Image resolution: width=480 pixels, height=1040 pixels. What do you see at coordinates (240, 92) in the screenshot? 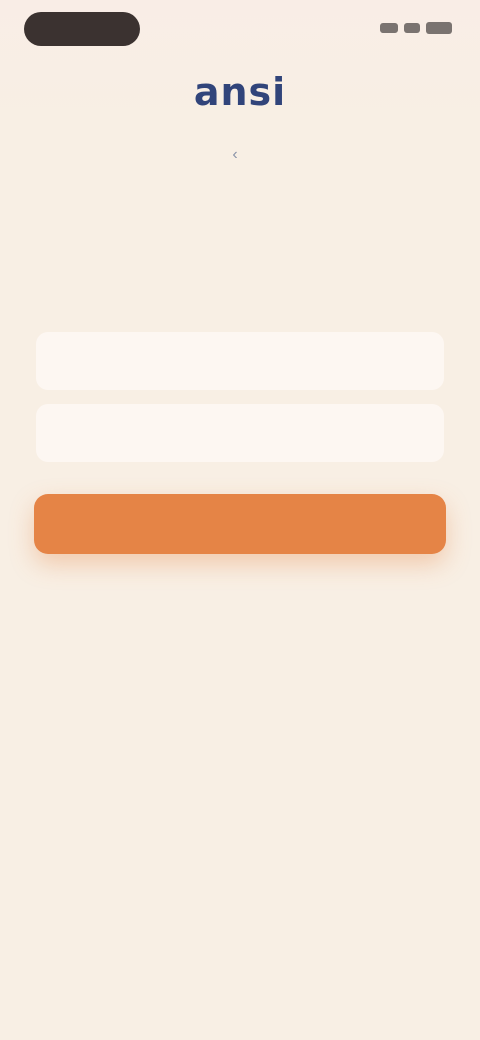
I see `app-logo: ansi` at bounding box center [240, 92].